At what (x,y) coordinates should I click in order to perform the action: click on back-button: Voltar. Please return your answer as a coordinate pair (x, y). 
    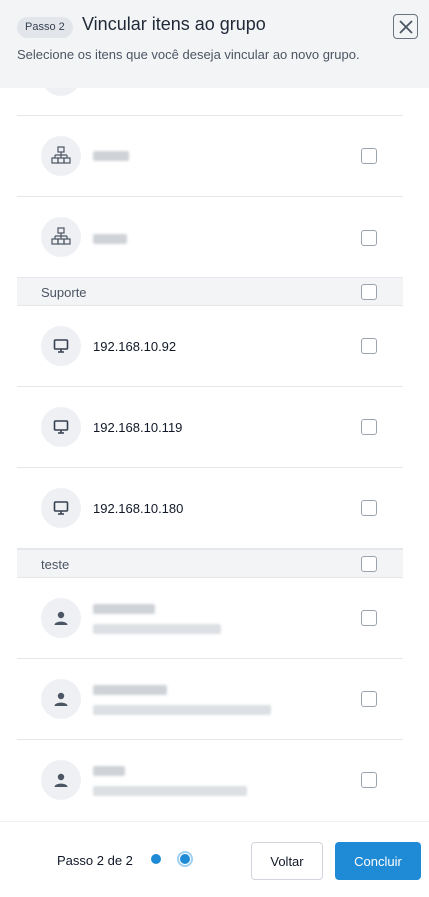
    Looking at the image, I should click on (287, 861).